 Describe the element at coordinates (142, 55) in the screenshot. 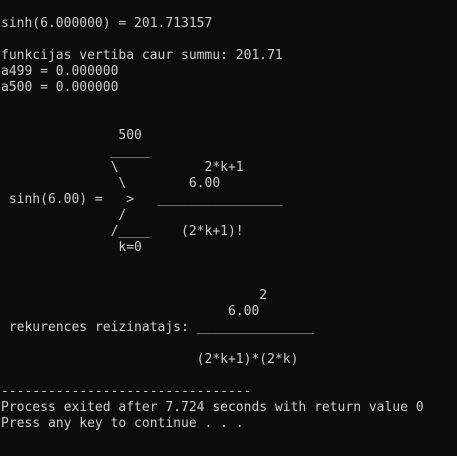

I see `series-result-line: funkcijas vertiba caur summu: 201.71` at that location.